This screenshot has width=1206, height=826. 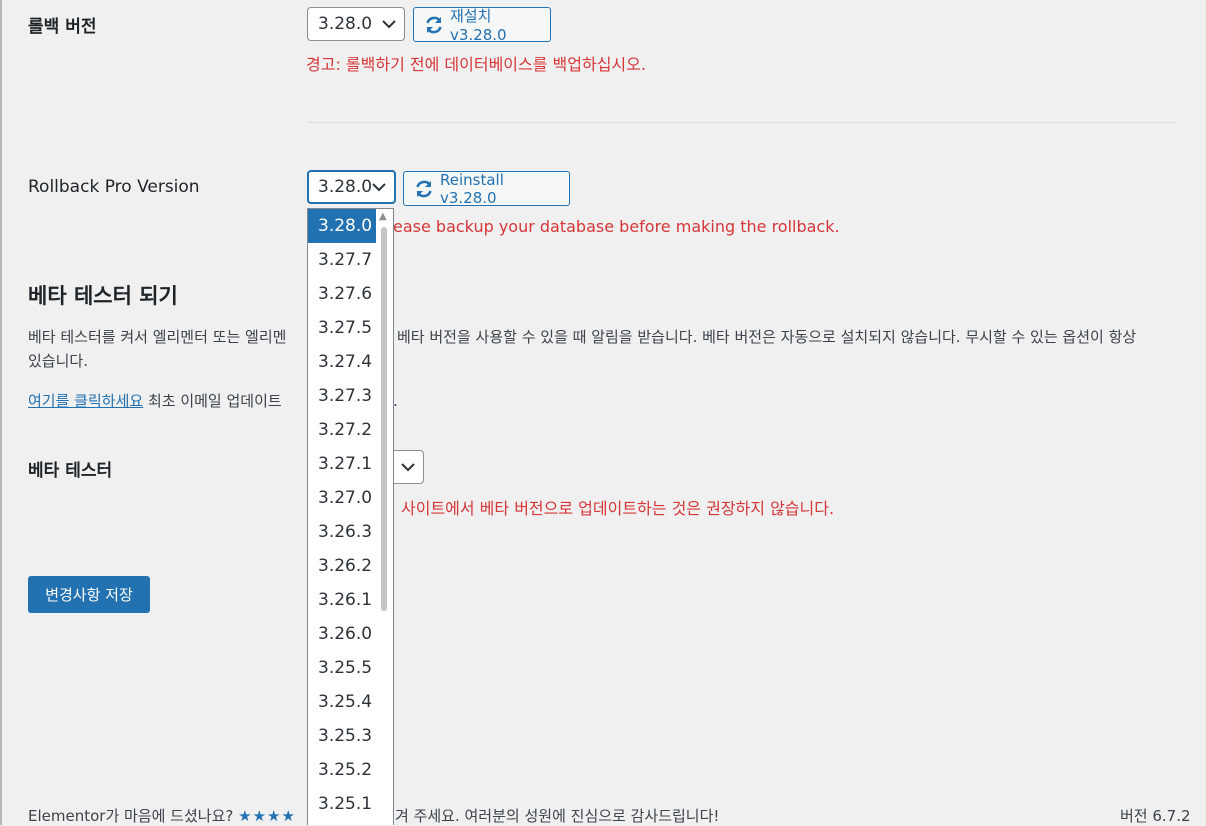 I want to click on beta-description-line2: 있습니다., so click(x=58, y=361).